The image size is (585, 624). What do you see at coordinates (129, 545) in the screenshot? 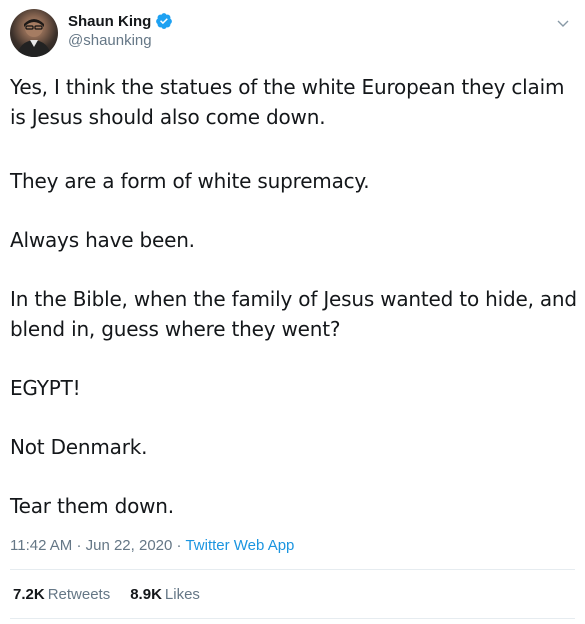
I see `tweet-date: Jun 22, 2020` at bounding box center [129, 545].